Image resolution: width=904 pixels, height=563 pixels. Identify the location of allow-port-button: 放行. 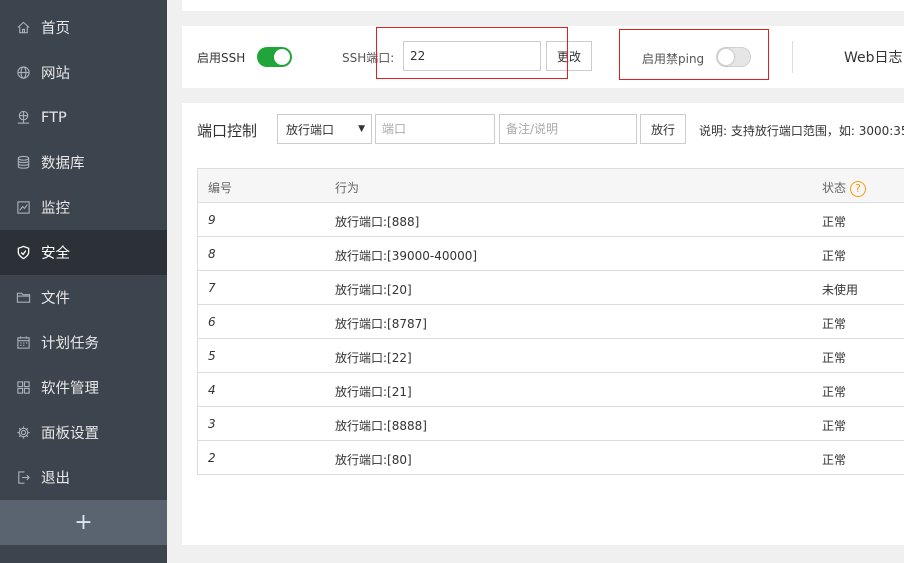
(663, 129).